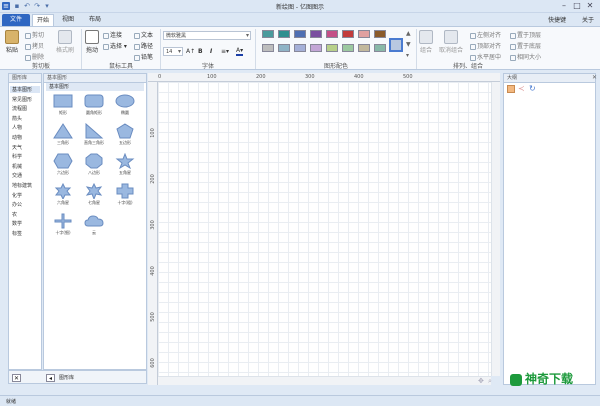  What do you see at coordinates (557, 19) in the screenshot?
I see `shortcut-link: 快捷键` at bounding box center [557, 19].